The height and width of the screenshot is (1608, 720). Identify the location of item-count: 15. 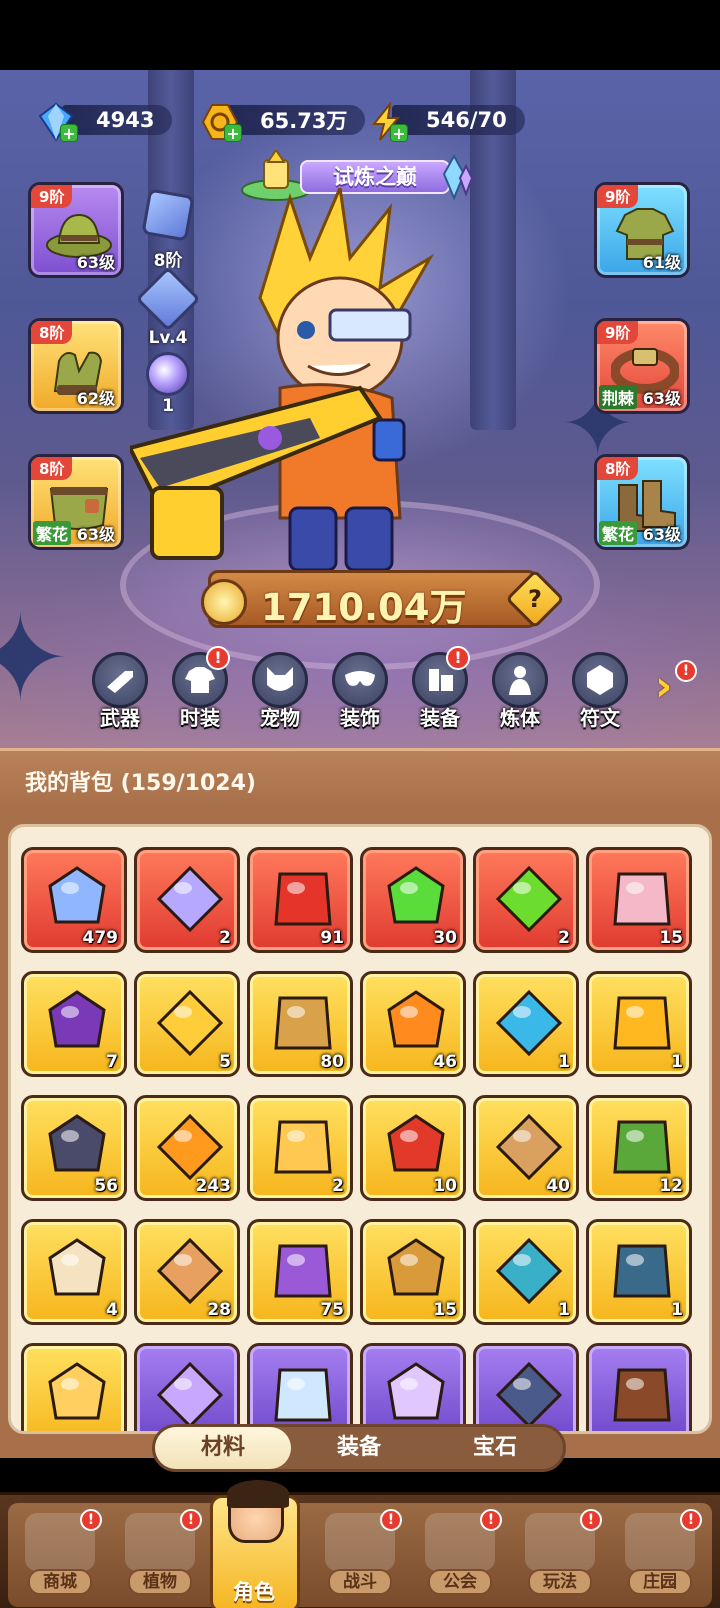
(671, 938).